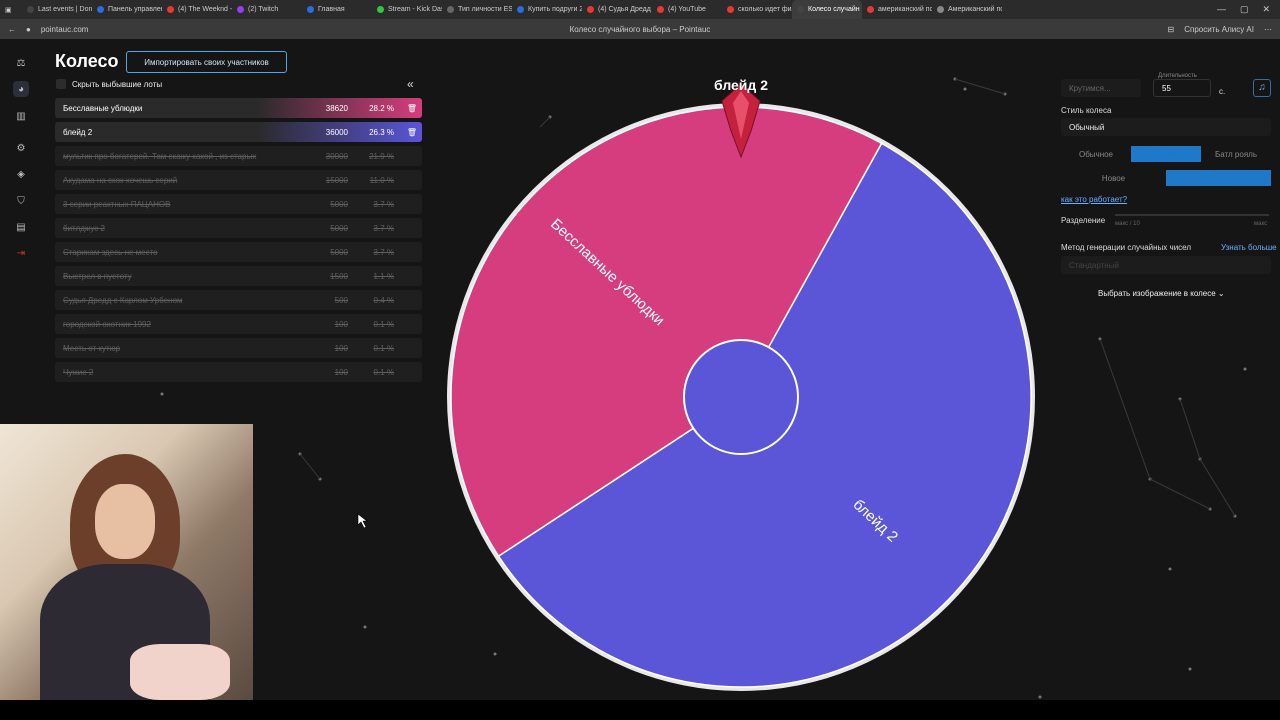 The image size is (1280, 720). I want to click on logout-icon: ⇥, so click(21, 253).